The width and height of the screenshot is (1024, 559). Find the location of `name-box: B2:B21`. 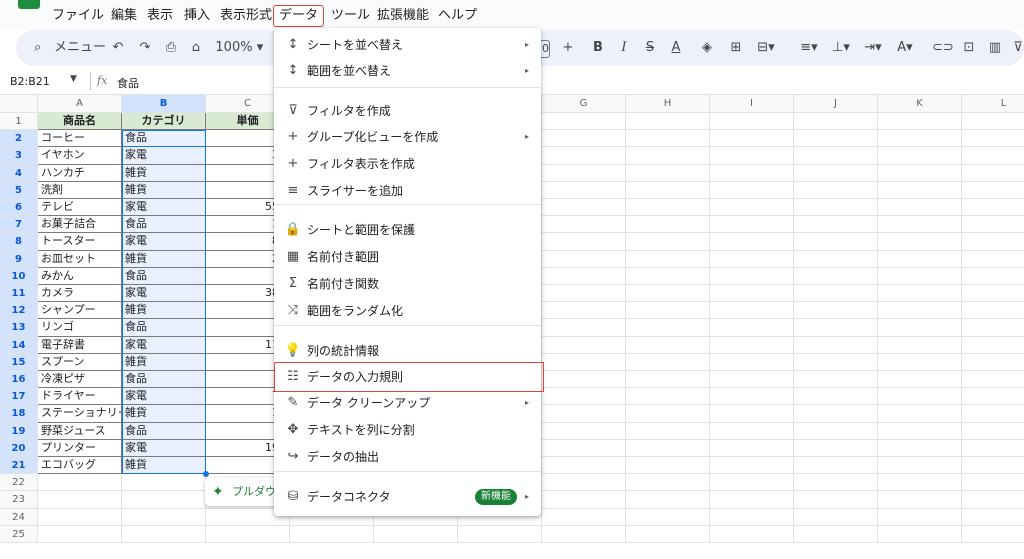

name-box: B2:B21 is located at coordinates (30, 81).